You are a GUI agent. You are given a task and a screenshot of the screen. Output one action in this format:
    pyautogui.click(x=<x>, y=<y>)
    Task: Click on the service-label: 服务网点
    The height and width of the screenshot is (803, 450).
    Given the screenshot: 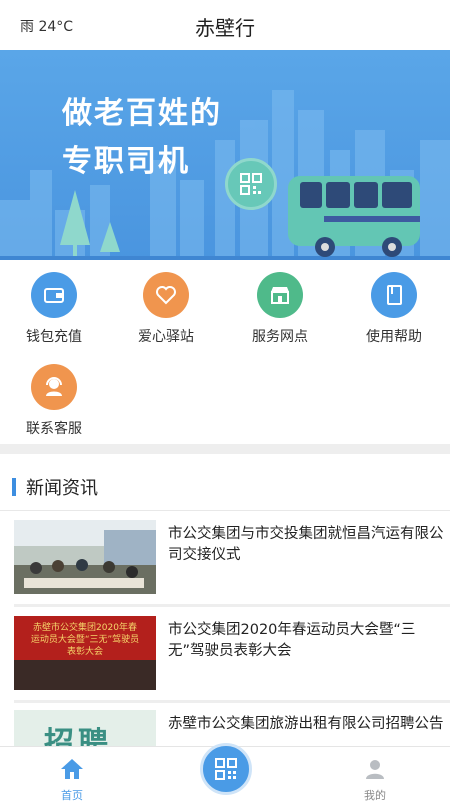 What is the action you would take?
    pyautogui.click(x=280, y=337)
    